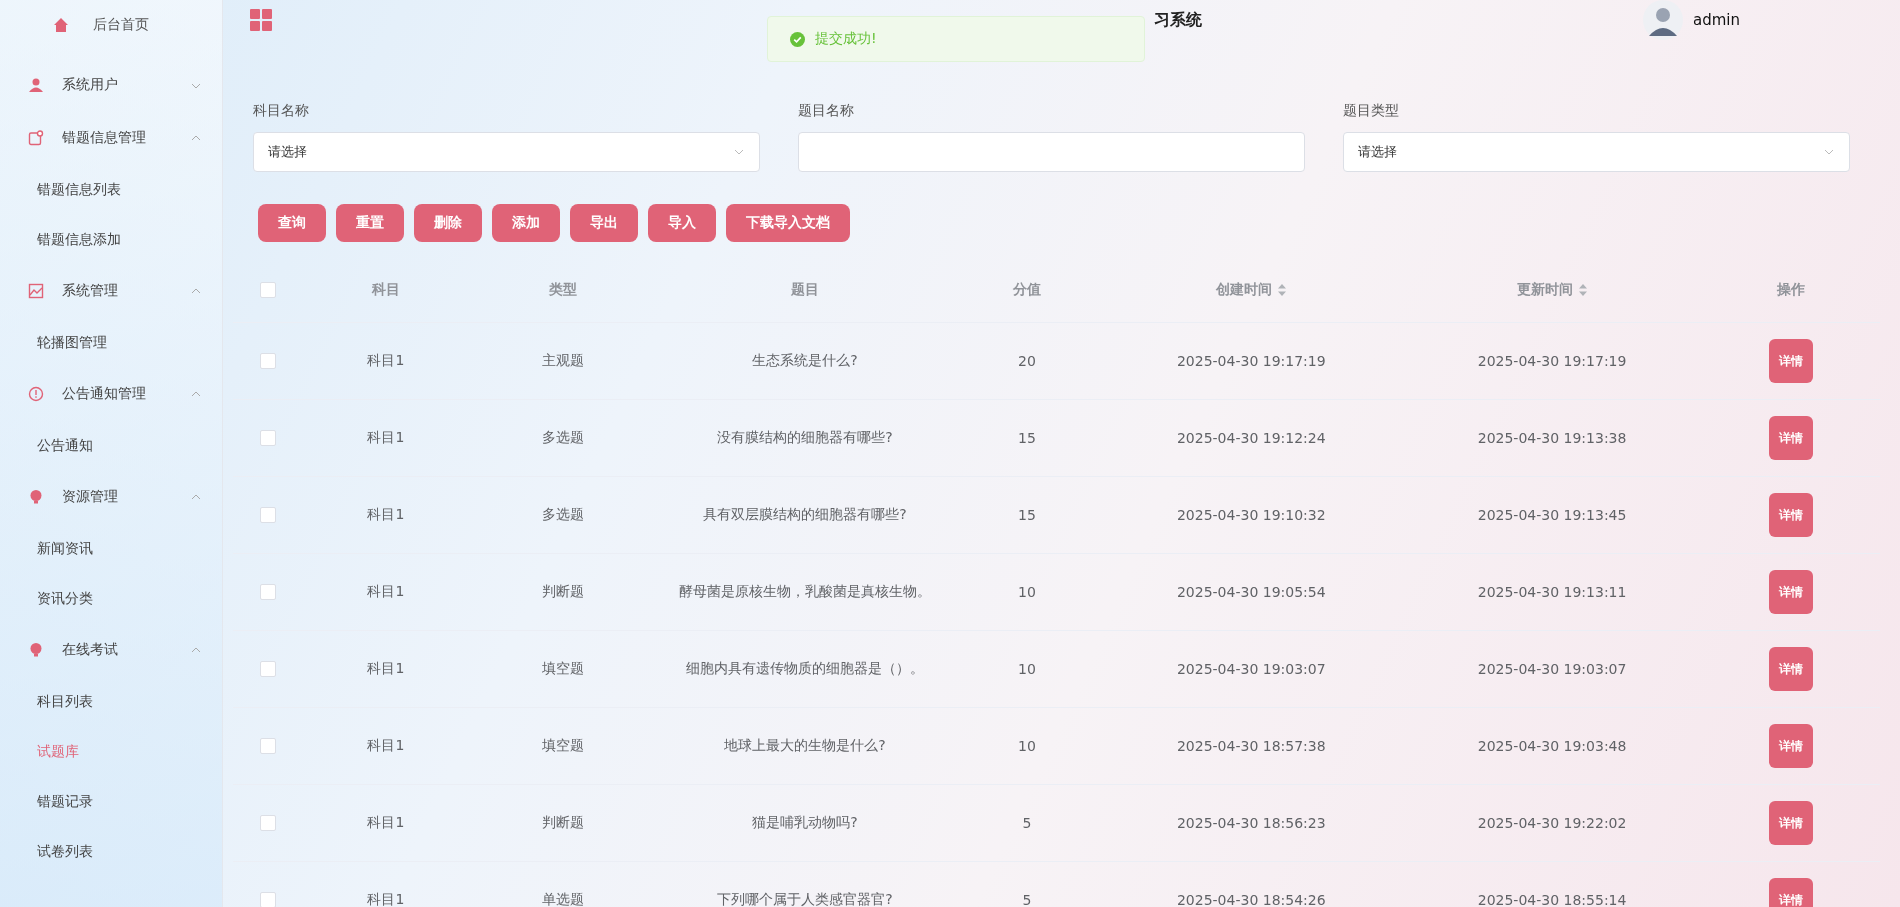 The image size is (1900, 907). I want to click on table-cell: 地球上最大的生物是什么?, so click(805, 746).